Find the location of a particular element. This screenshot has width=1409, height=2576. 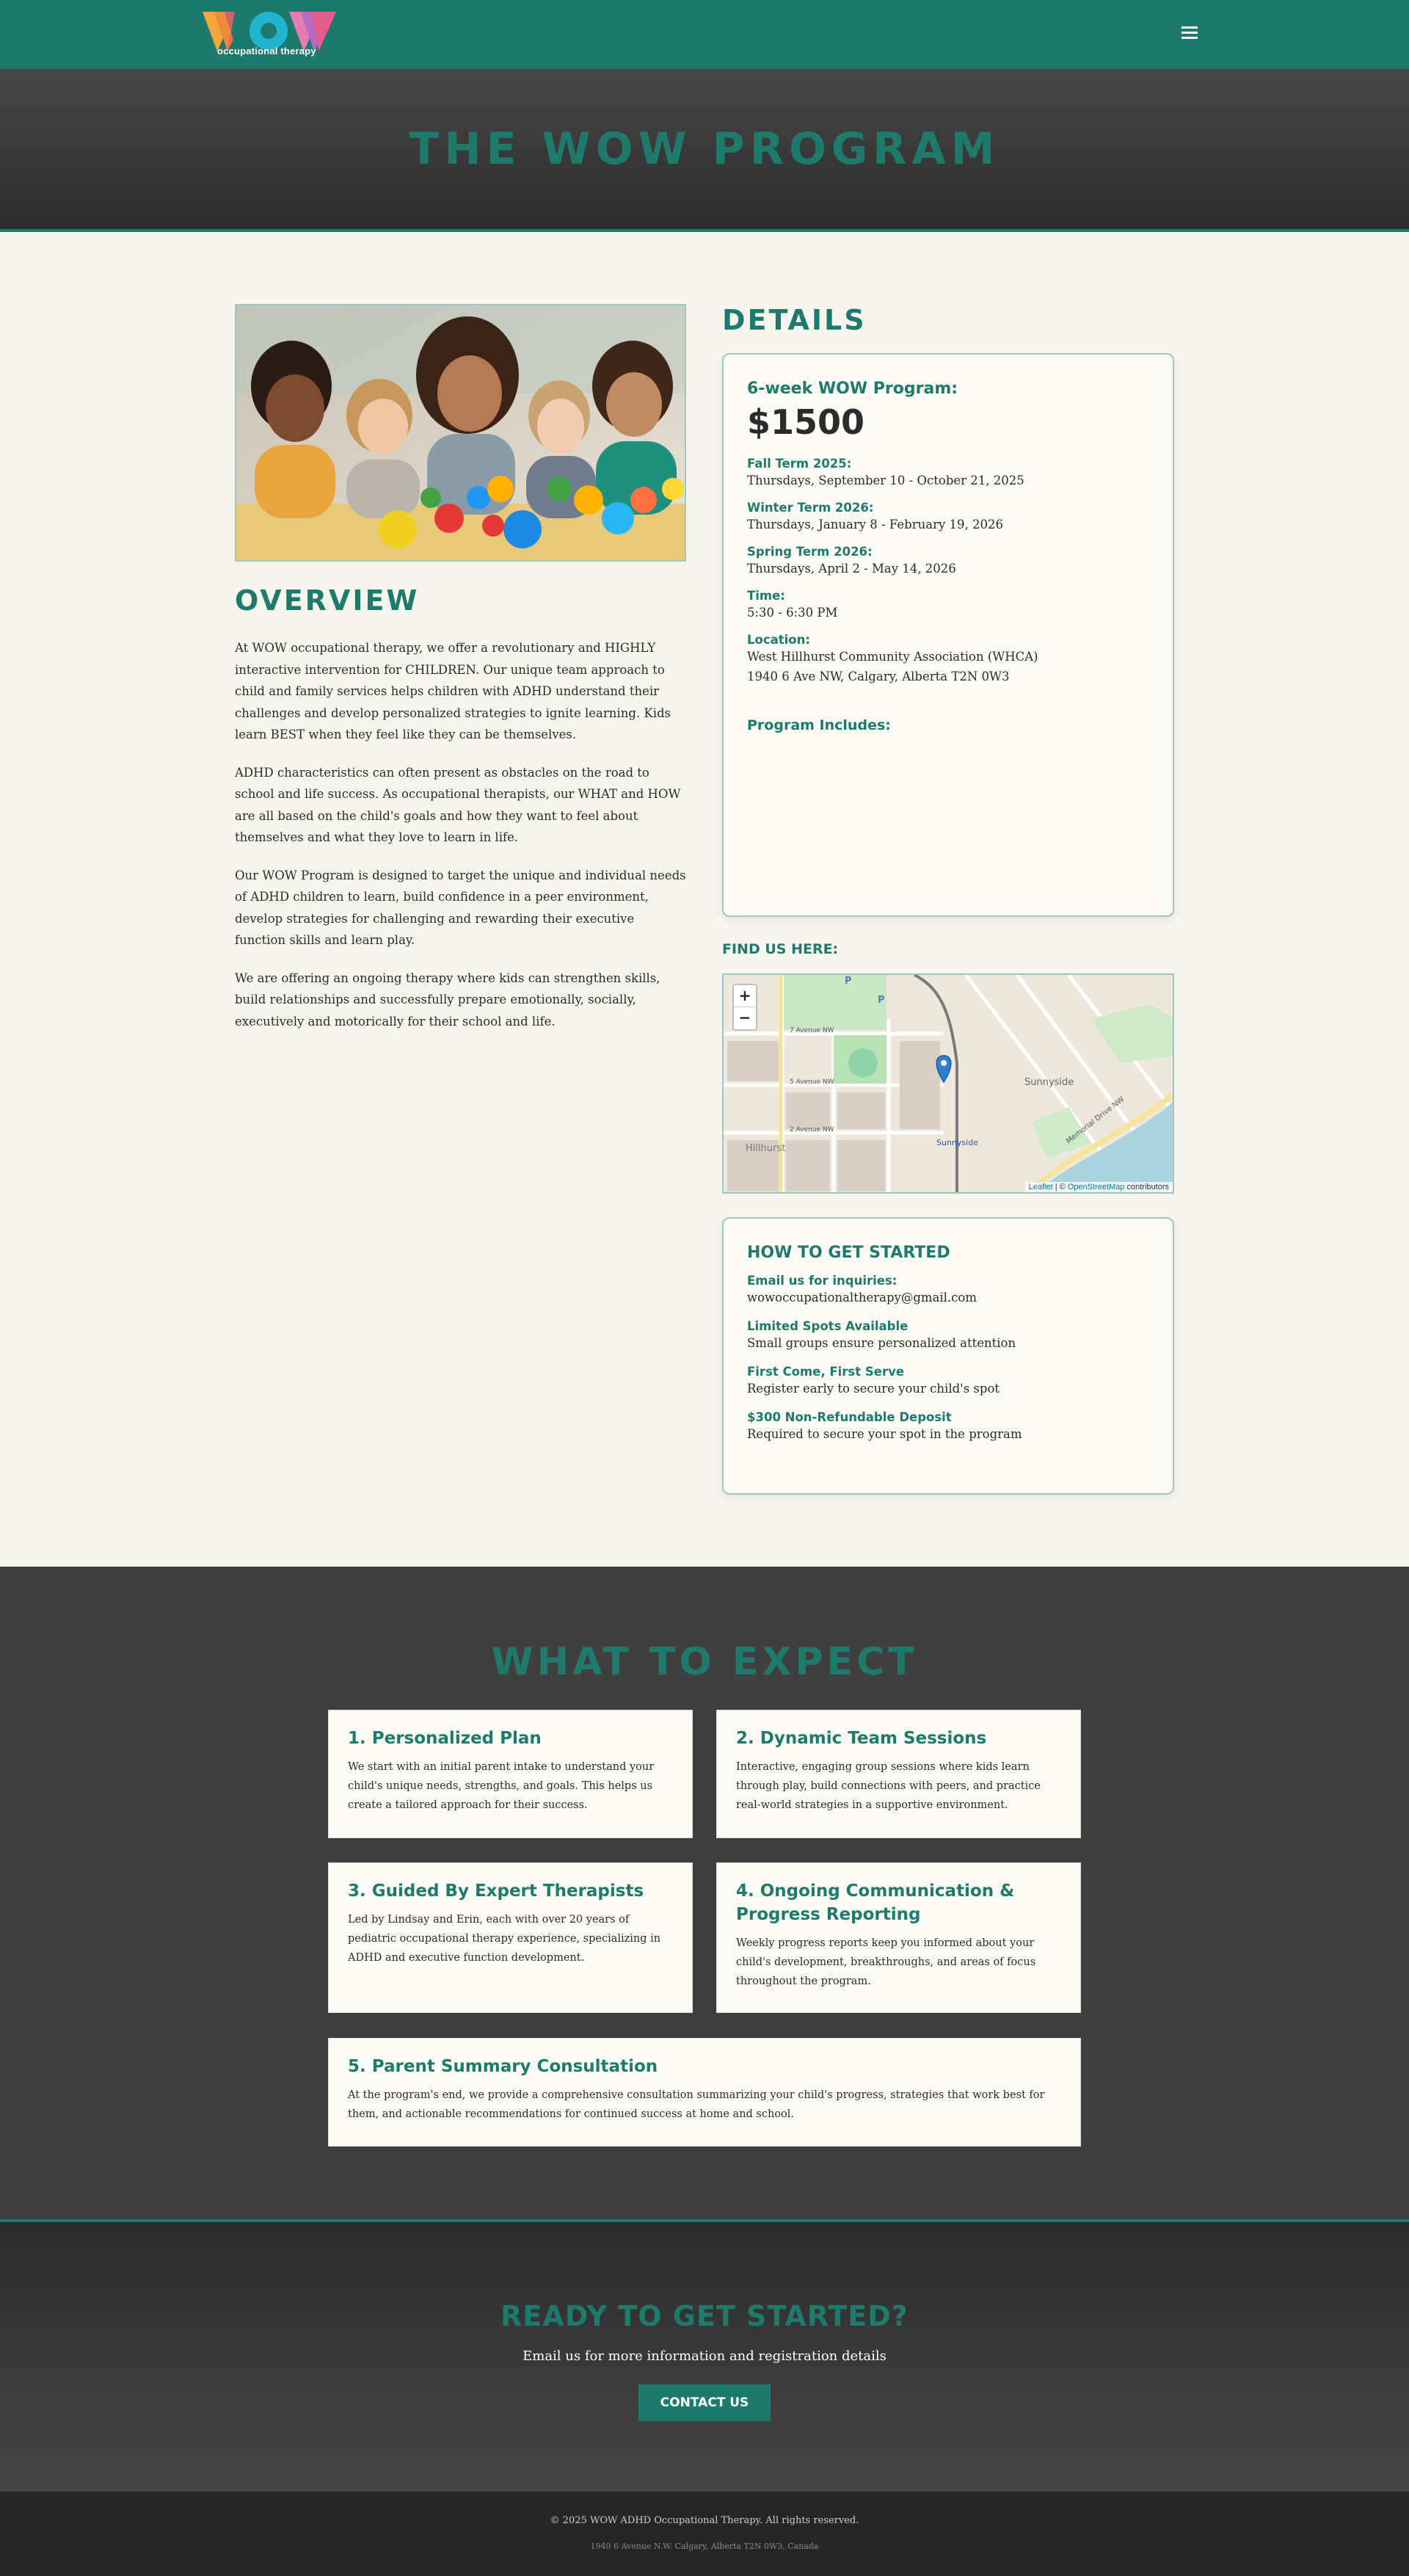

details-heading: DETAILS is located at coordinates (795, 320).